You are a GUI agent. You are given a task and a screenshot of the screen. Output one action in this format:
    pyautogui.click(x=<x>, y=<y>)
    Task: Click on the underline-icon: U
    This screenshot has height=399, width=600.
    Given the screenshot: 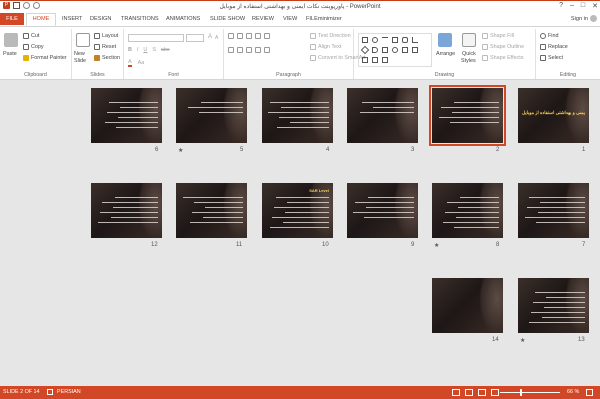 What is the action you would take?
    pyautogui.click(x=145, y=50)
    